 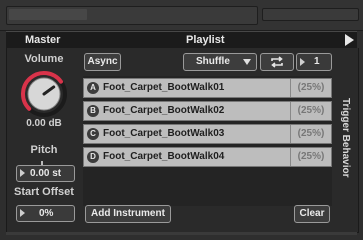 I want to click on playlist-item: D Foot_Carpet_BootWalk04 (25%), so click(x=207, y=157).